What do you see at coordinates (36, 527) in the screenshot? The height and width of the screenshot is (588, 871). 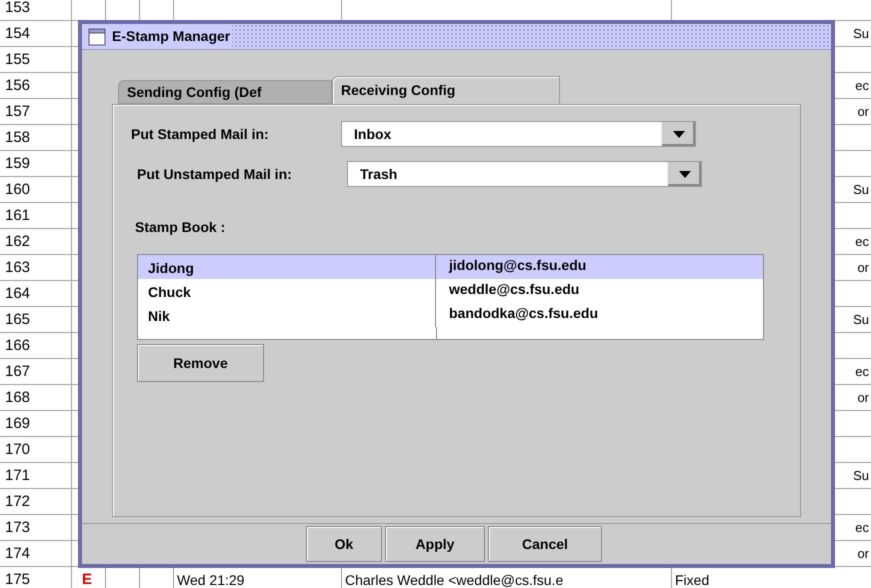 I see `row-number: 173` at bounding box center [36, 527].